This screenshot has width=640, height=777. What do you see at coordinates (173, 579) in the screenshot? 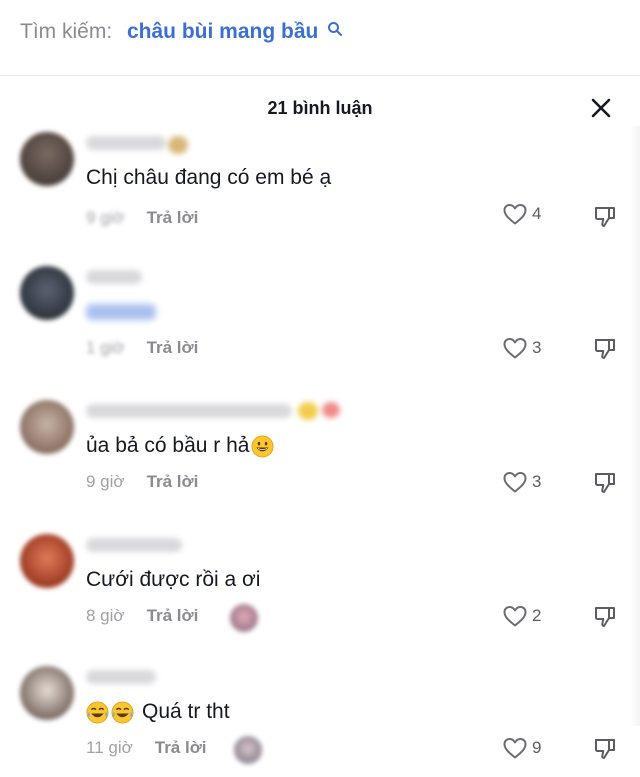
I see `comment-text: Cưới được rồi a ơi` at bounding box center [173, 579].